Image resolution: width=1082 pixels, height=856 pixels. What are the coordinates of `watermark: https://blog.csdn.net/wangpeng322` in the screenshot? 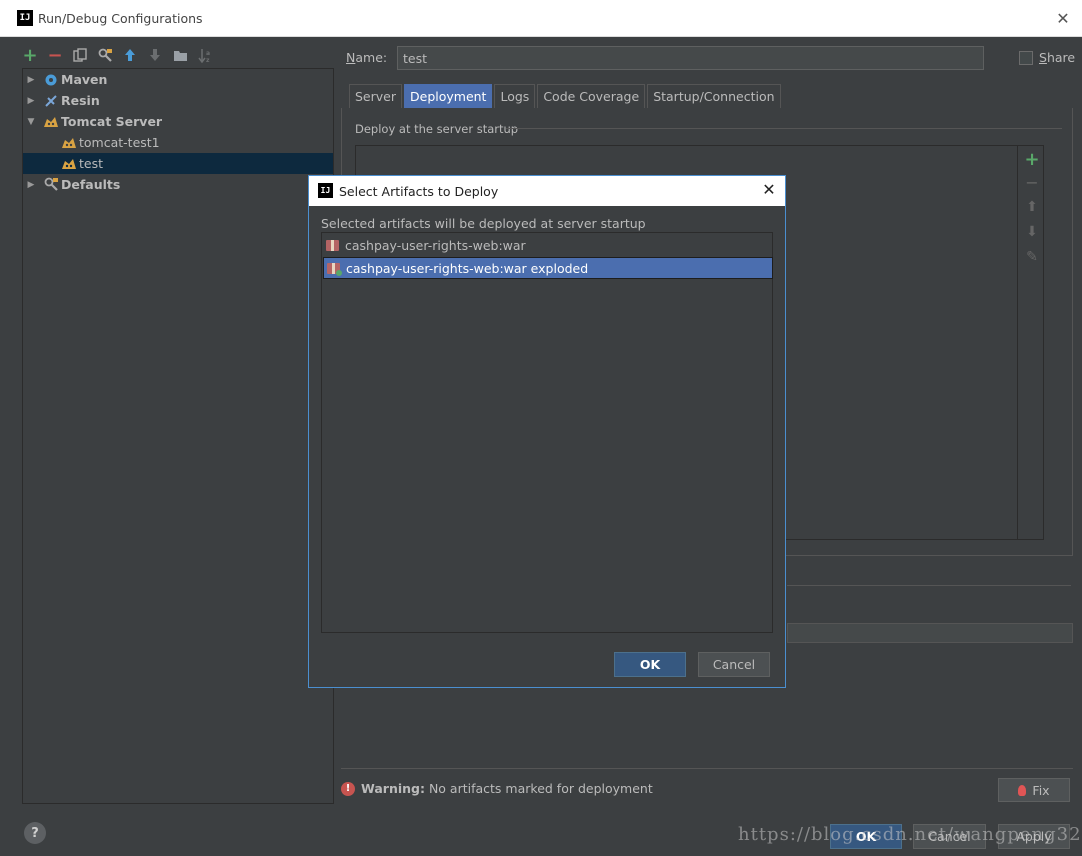 It's located at (910, 834).